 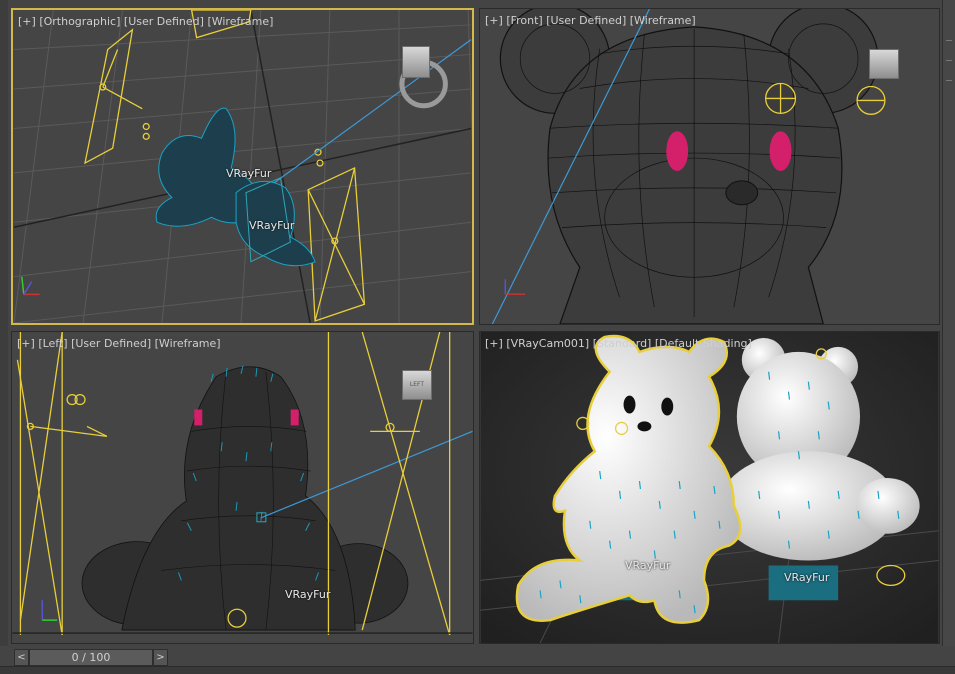 I want to click on timeline-bar: < 0 / 100 >, so click(x=477, y=660).